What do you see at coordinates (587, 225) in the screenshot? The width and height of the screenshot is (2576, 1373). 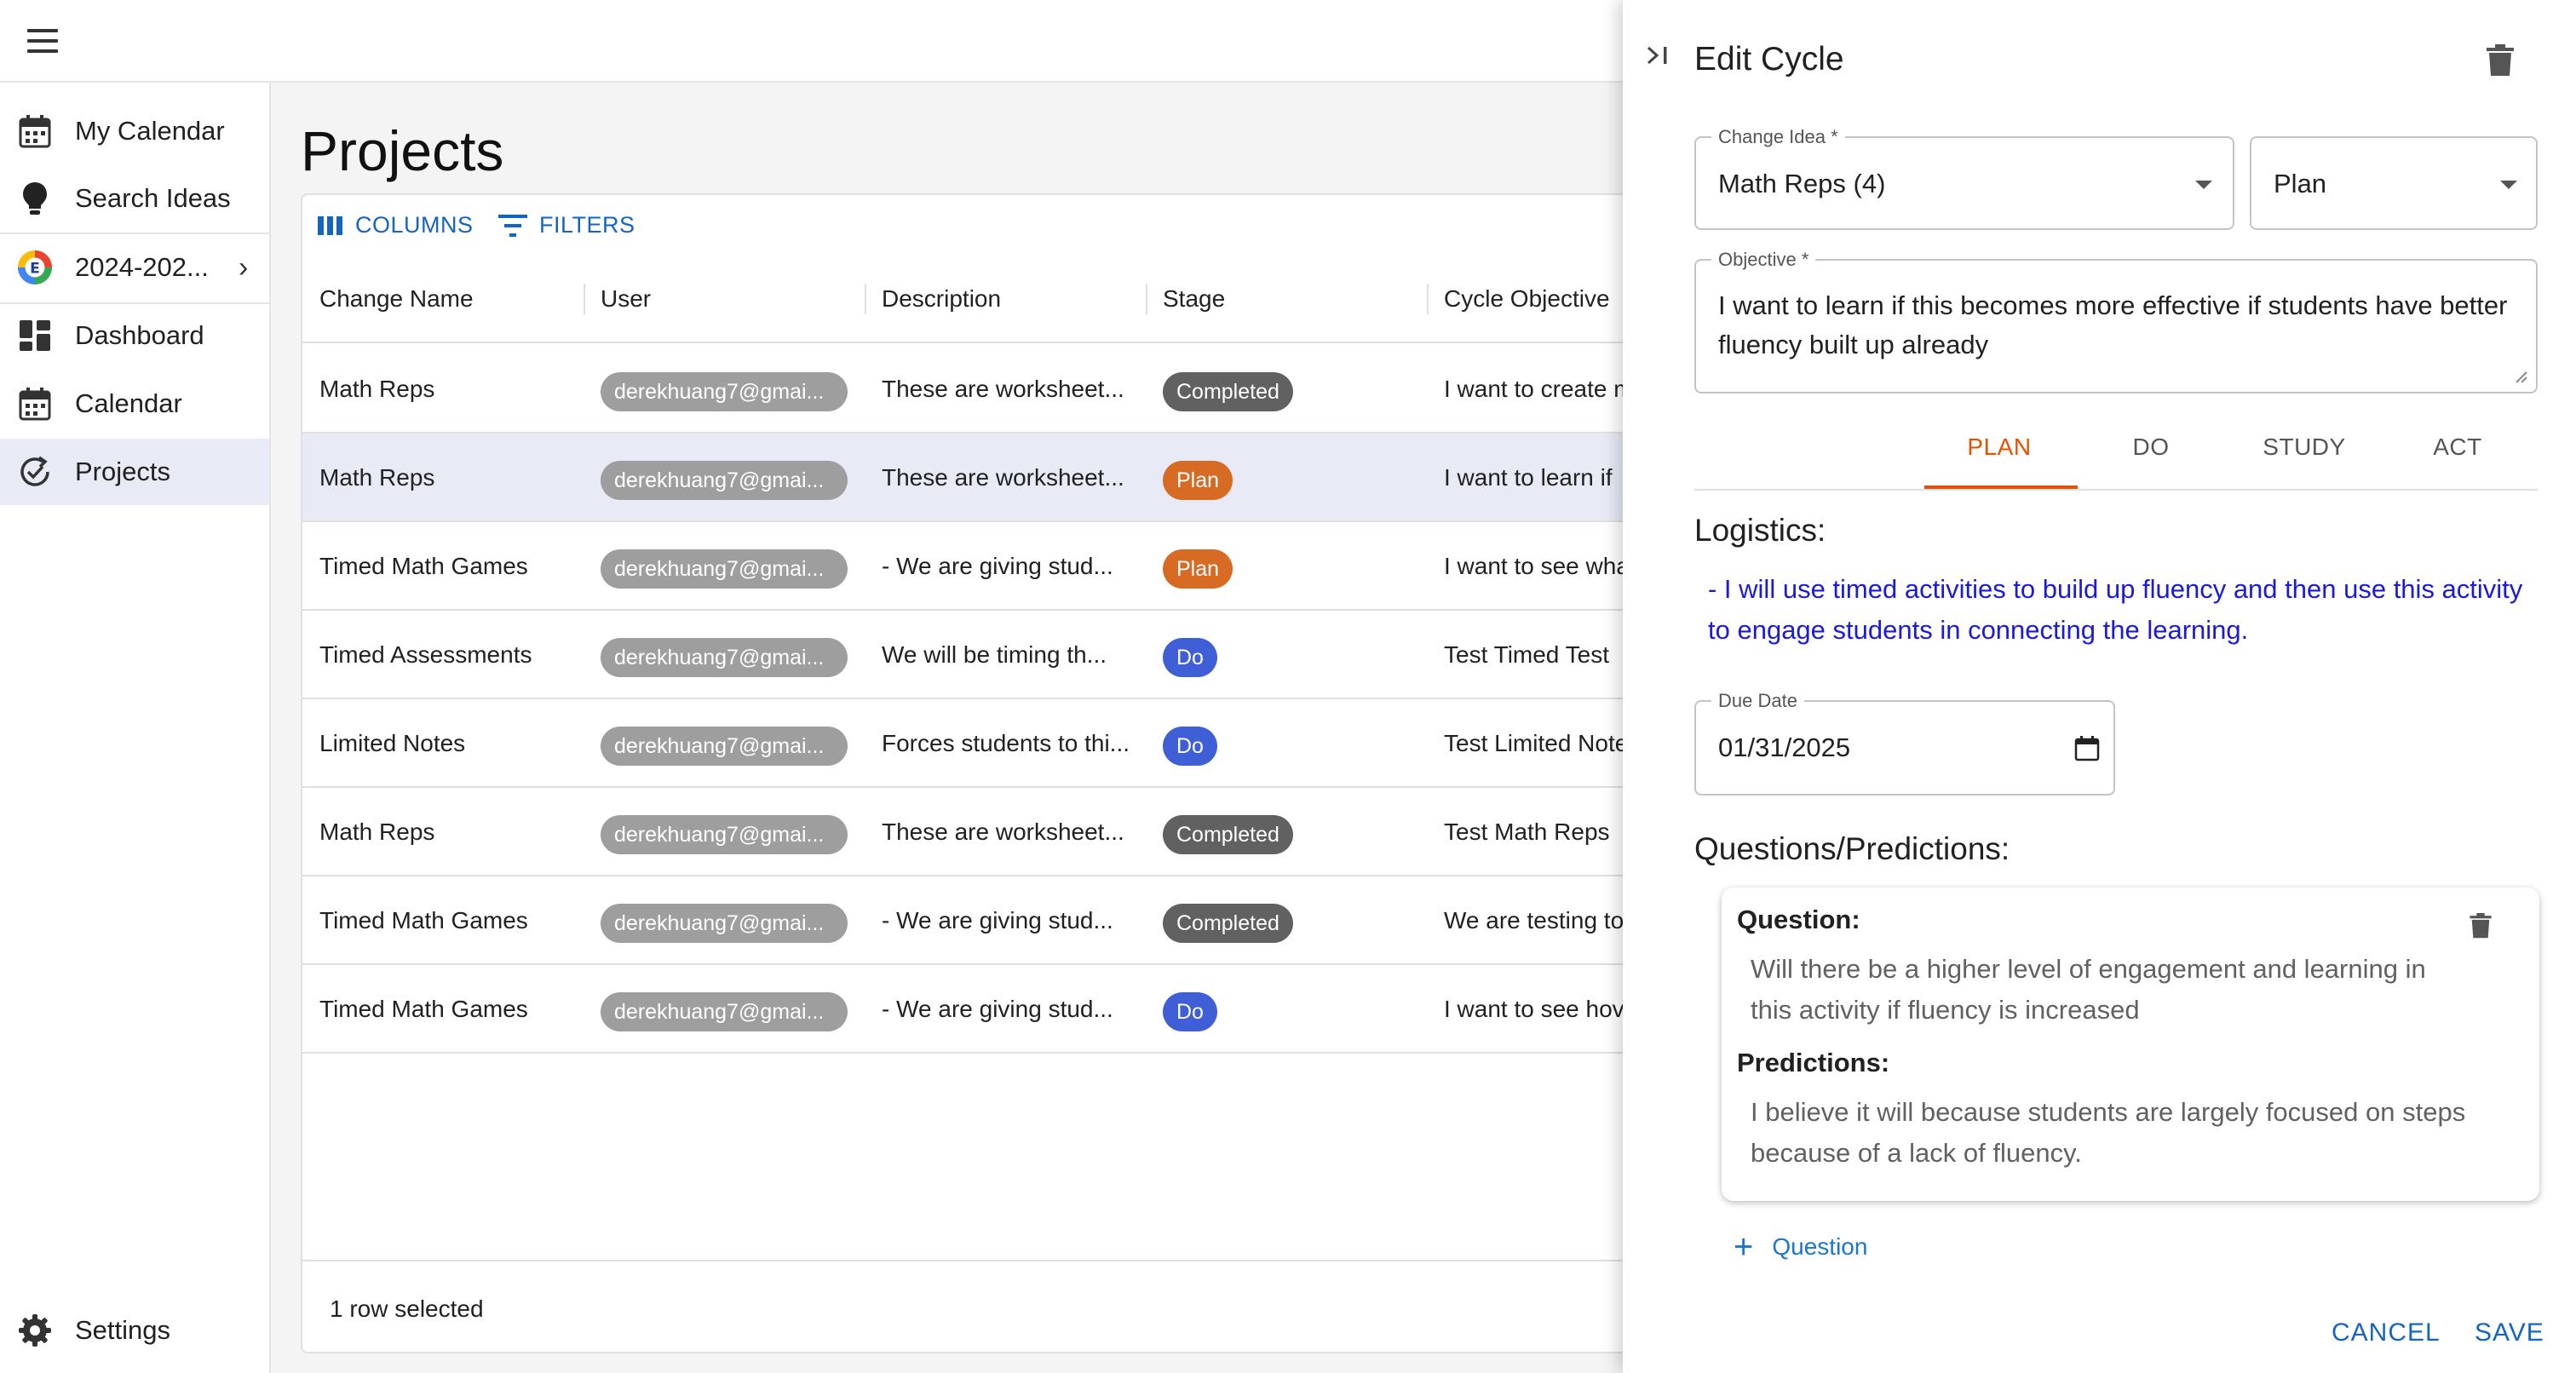 I see `filters-button-label: FILTERS` at bounding box center [587, 225].